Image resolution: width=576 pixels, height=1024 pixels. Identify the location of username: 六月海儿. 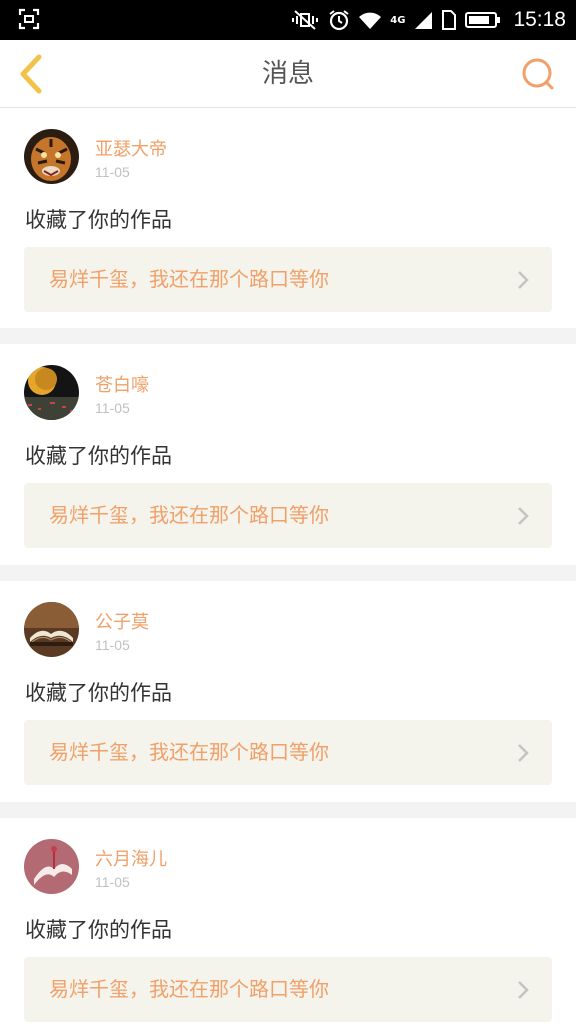
(131, 858).